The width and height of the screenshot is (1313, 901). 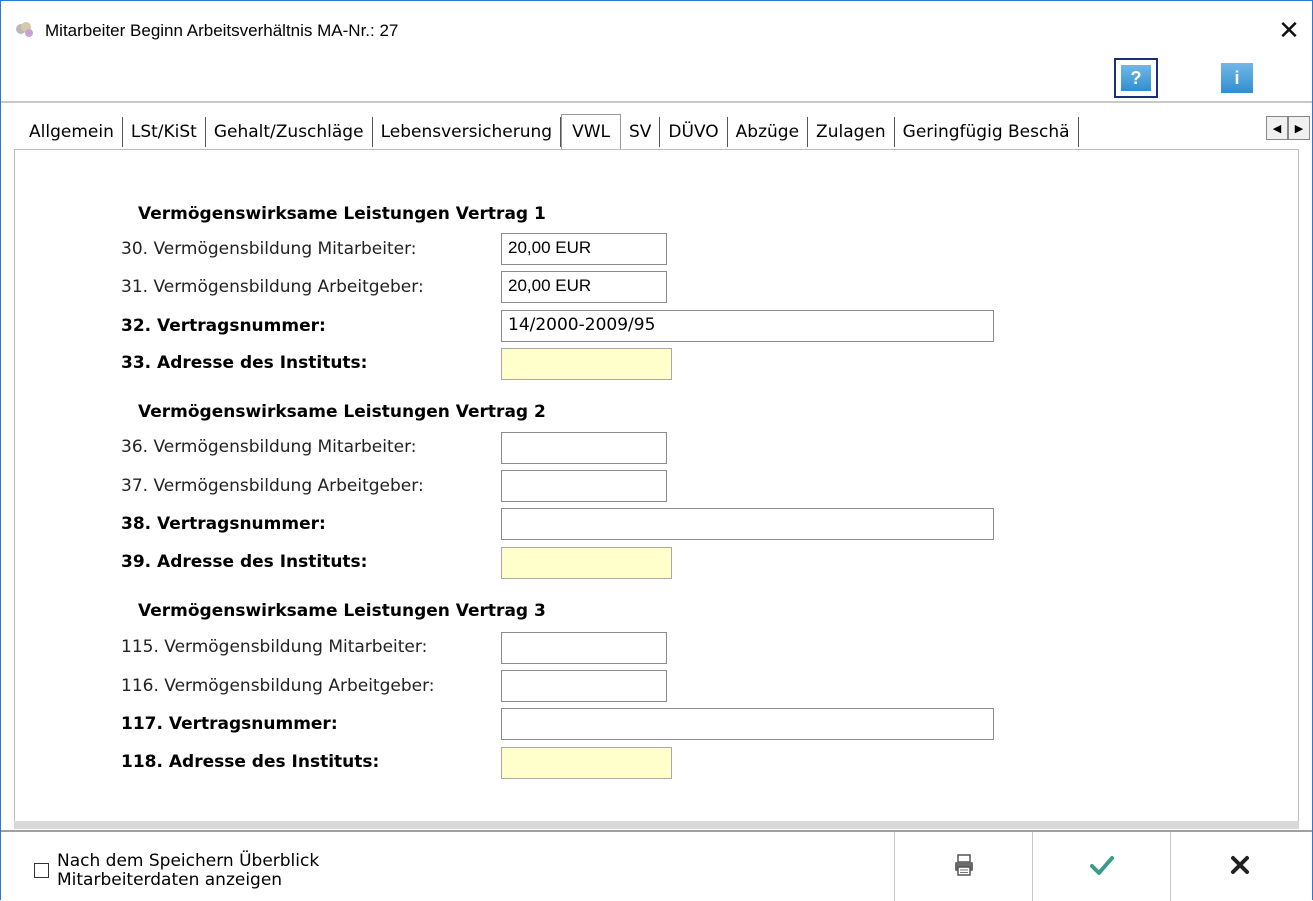 I want to click on app-icon, so click(x=25, y=30).